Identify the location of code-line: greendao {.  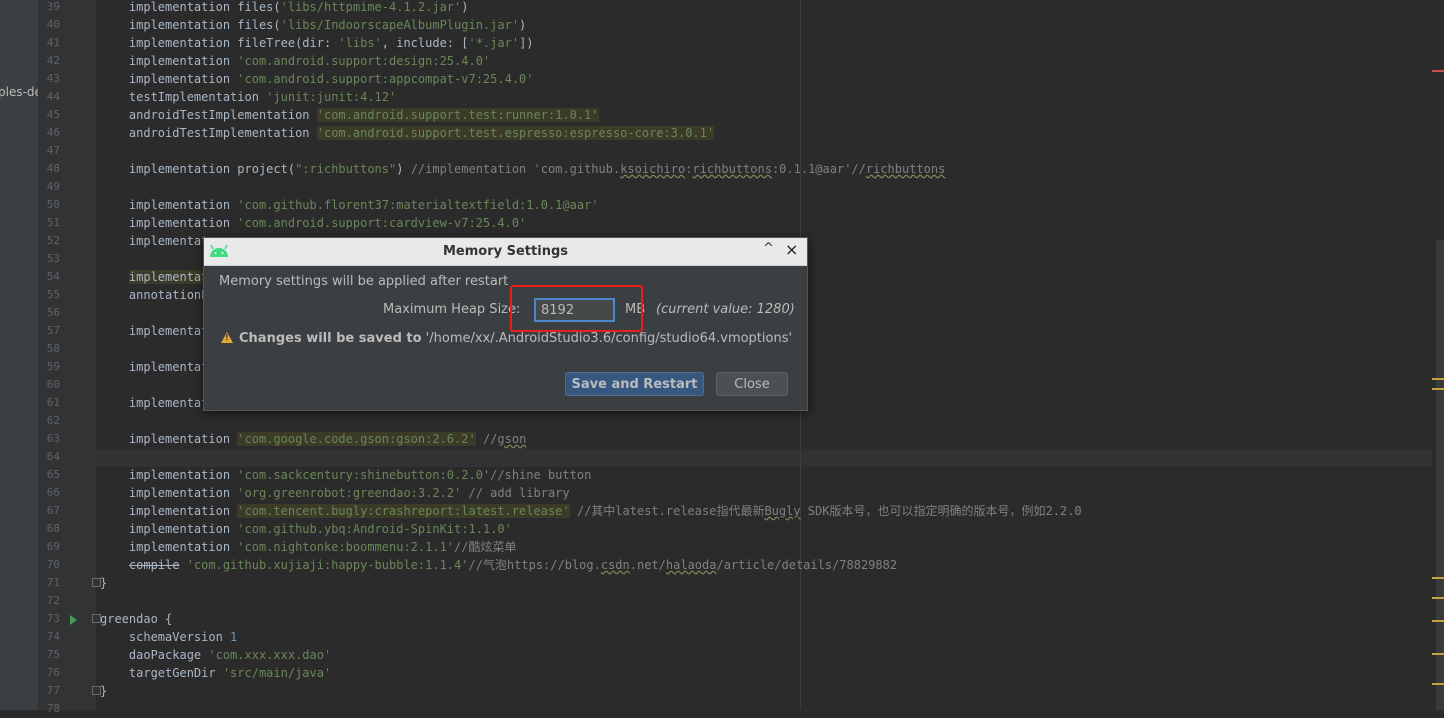
(136, 619).